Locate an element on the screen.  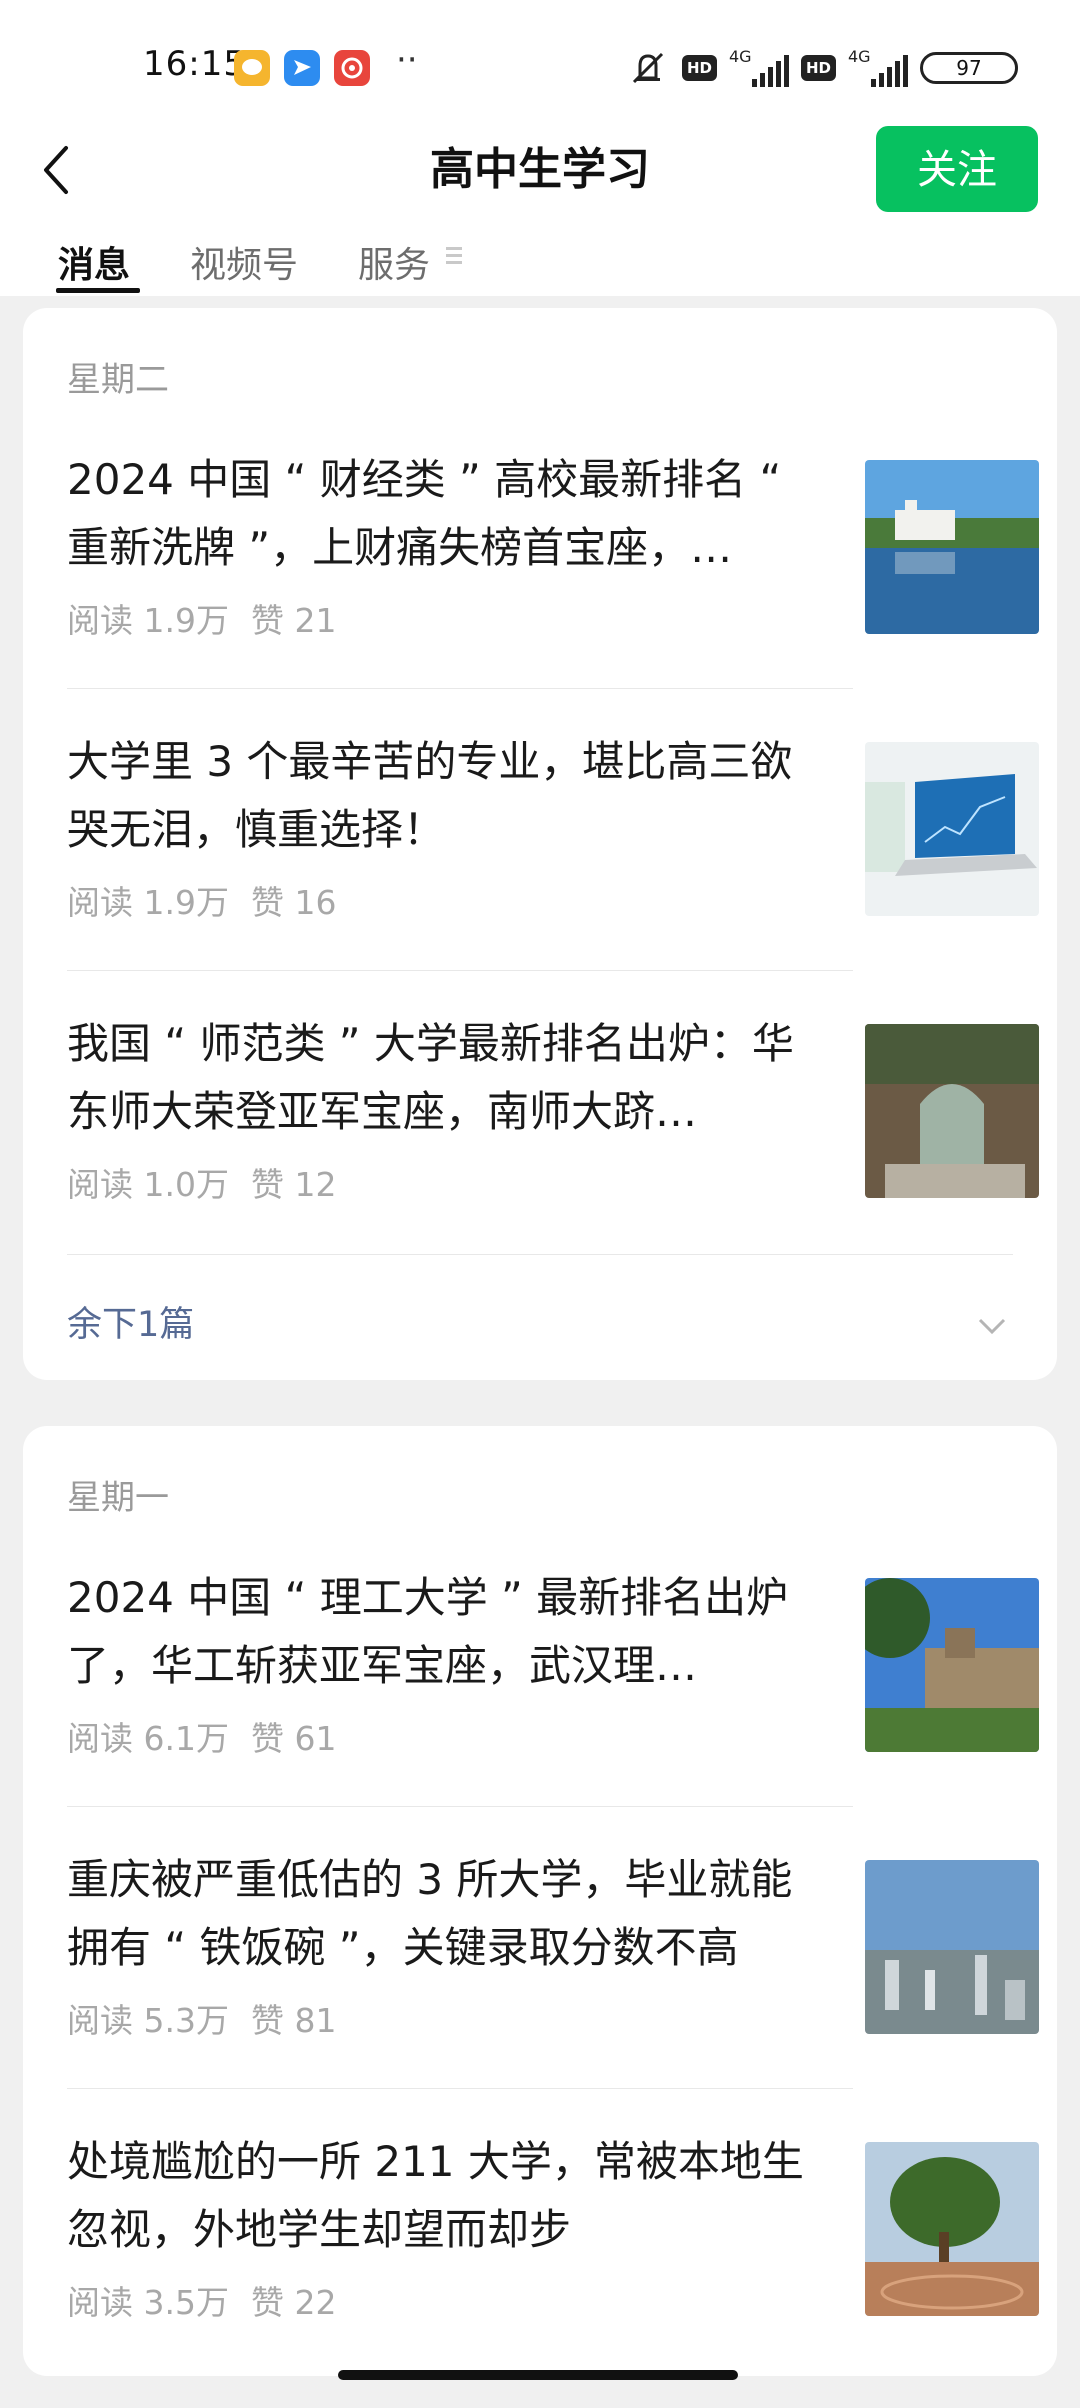
tab-channels: 视频号 is located at coordinates (244, 262).